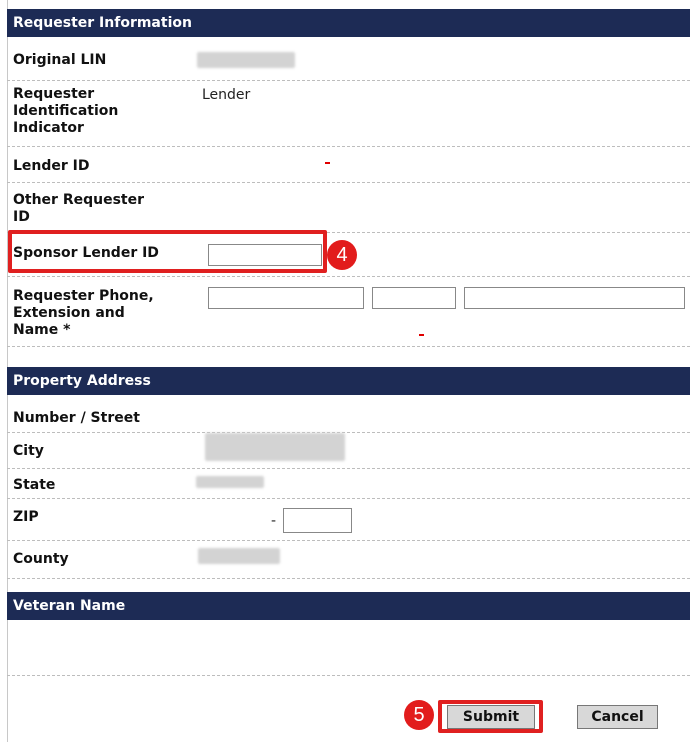  I want to click on step-4-highlight, so click(167, 251).